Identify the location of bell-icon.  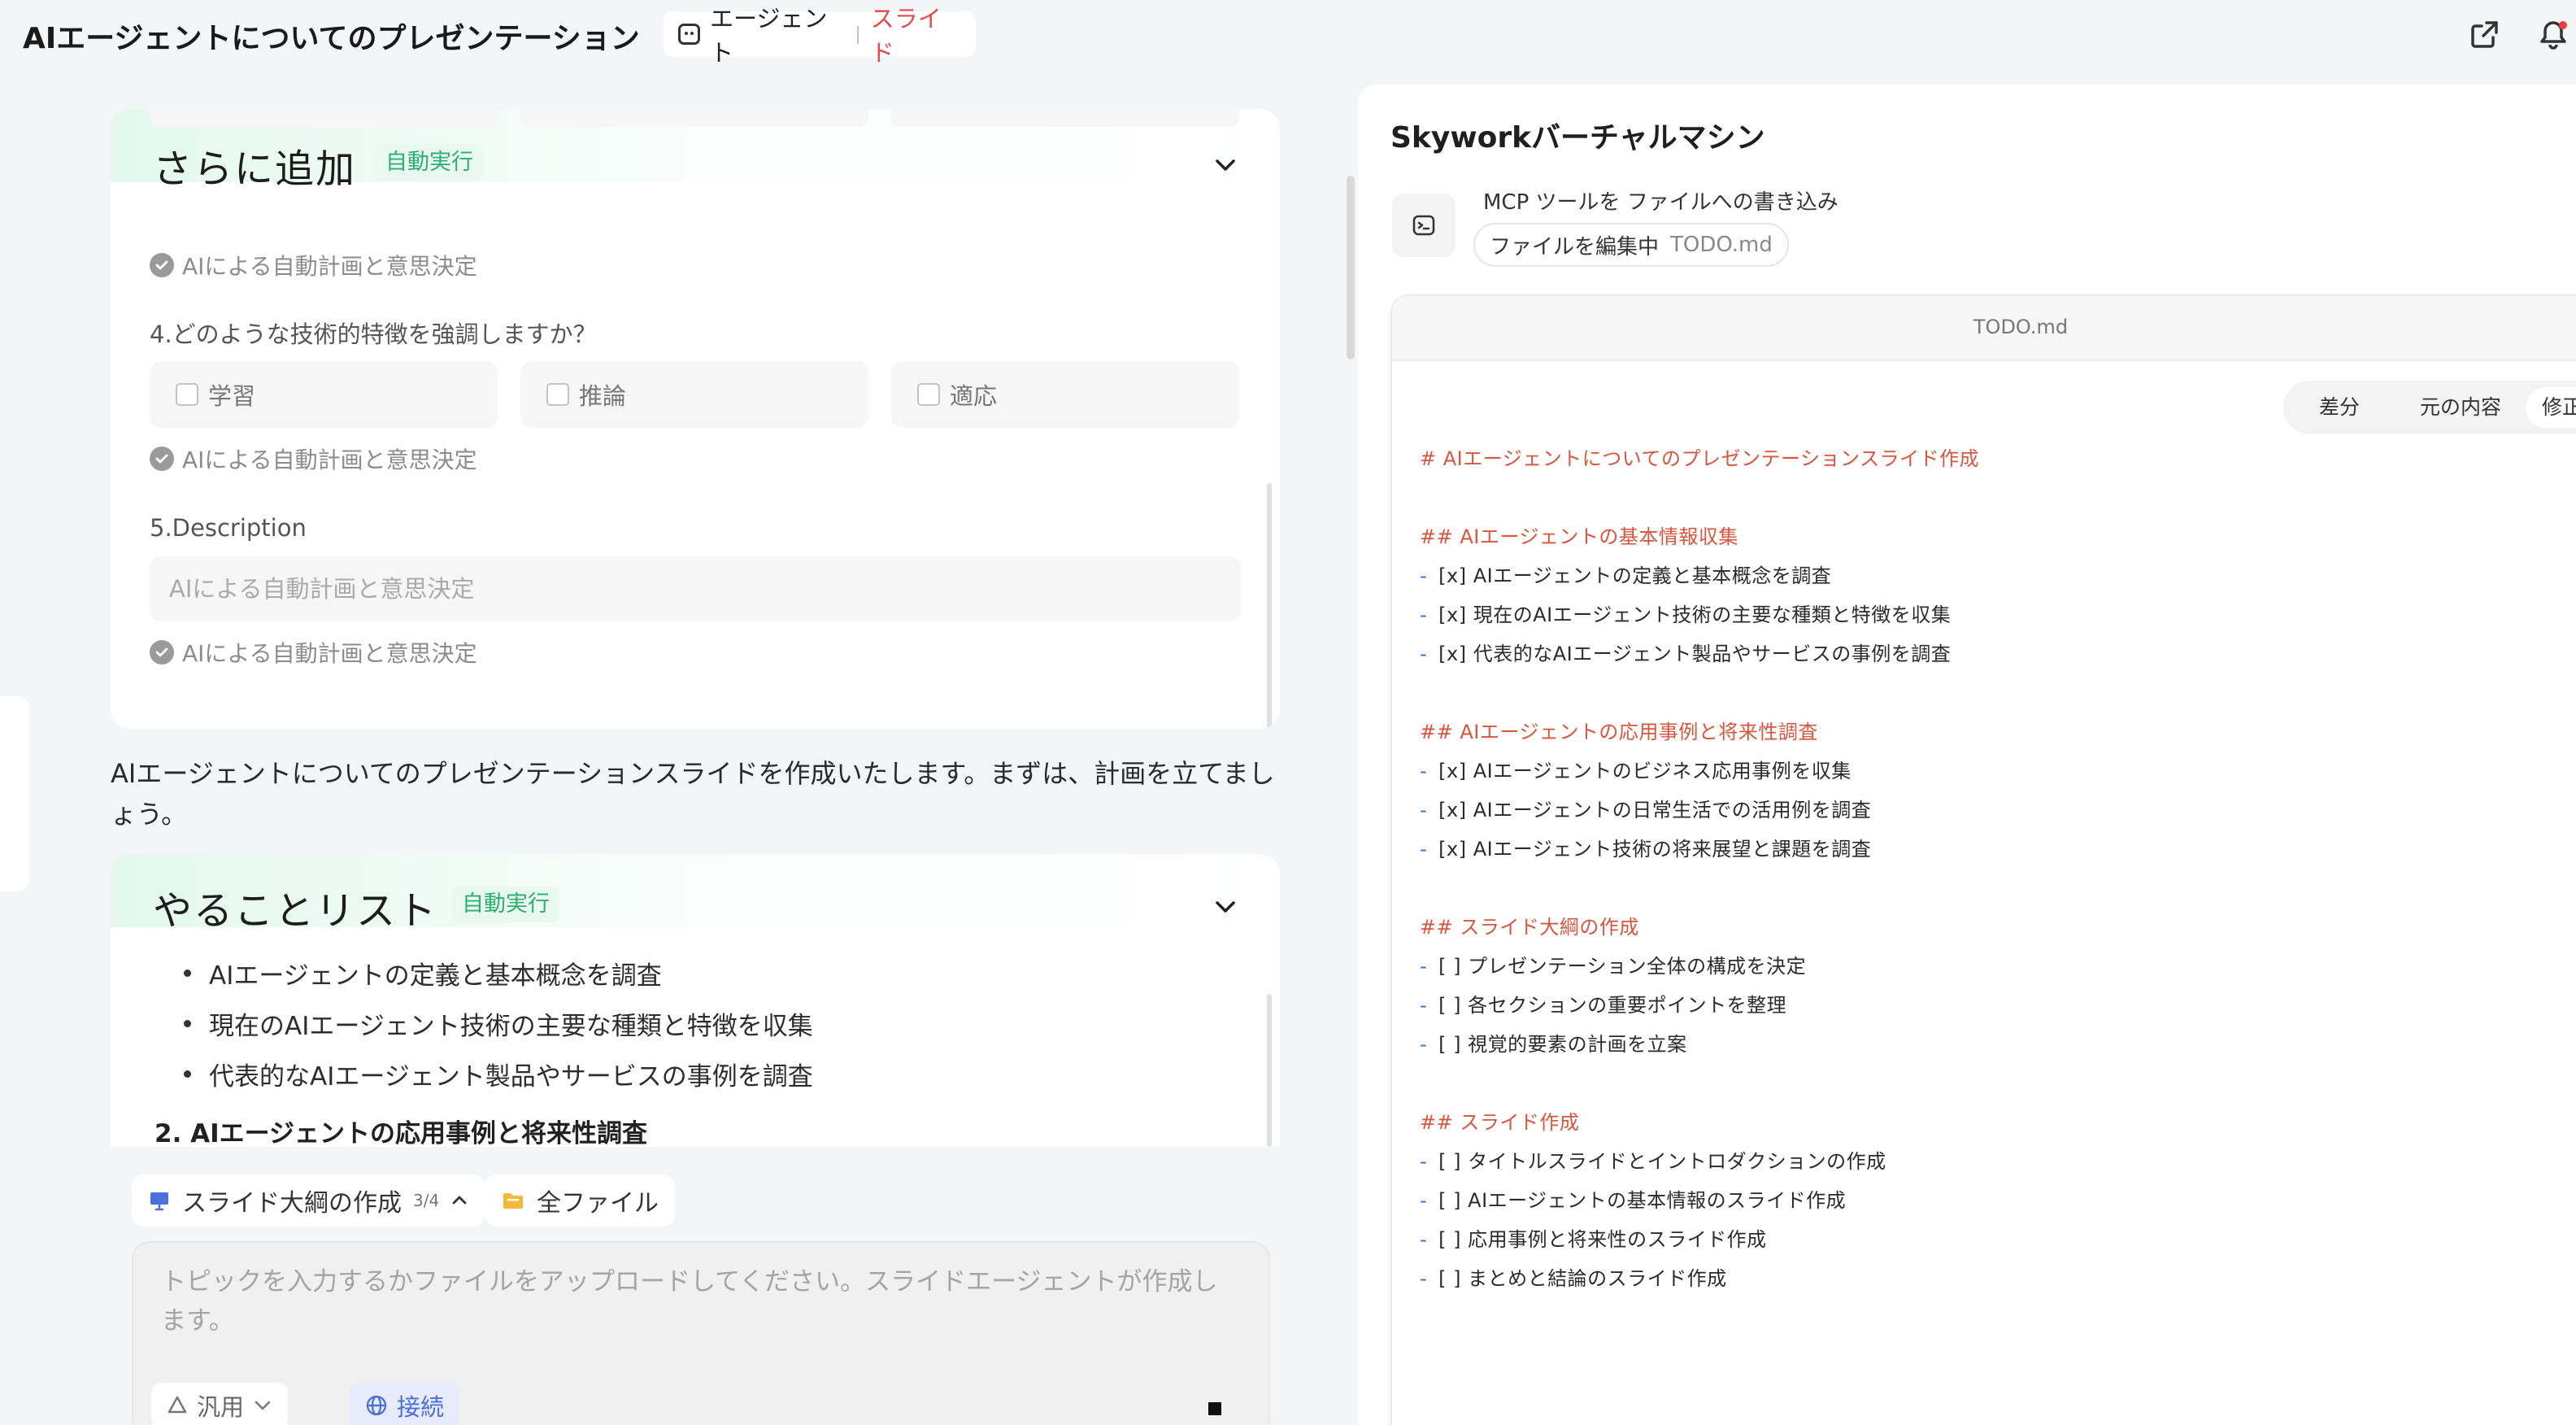
(2553, 34).